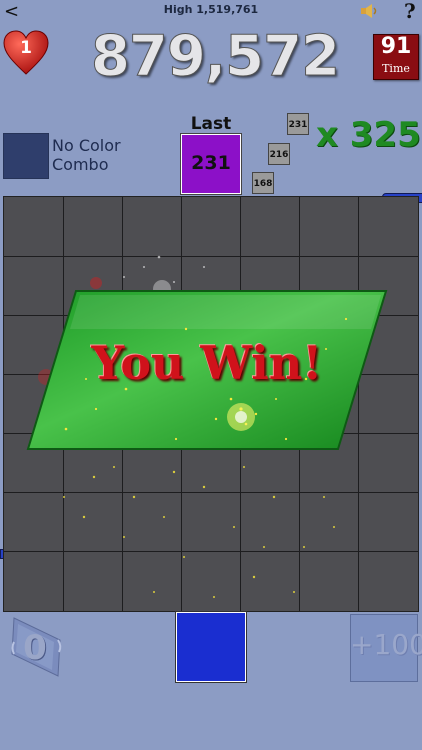  What do you see at coordinates (80, 164) in the screenshot?
I see `combo-label-line2: Combo` at bounding box center [80, 164].